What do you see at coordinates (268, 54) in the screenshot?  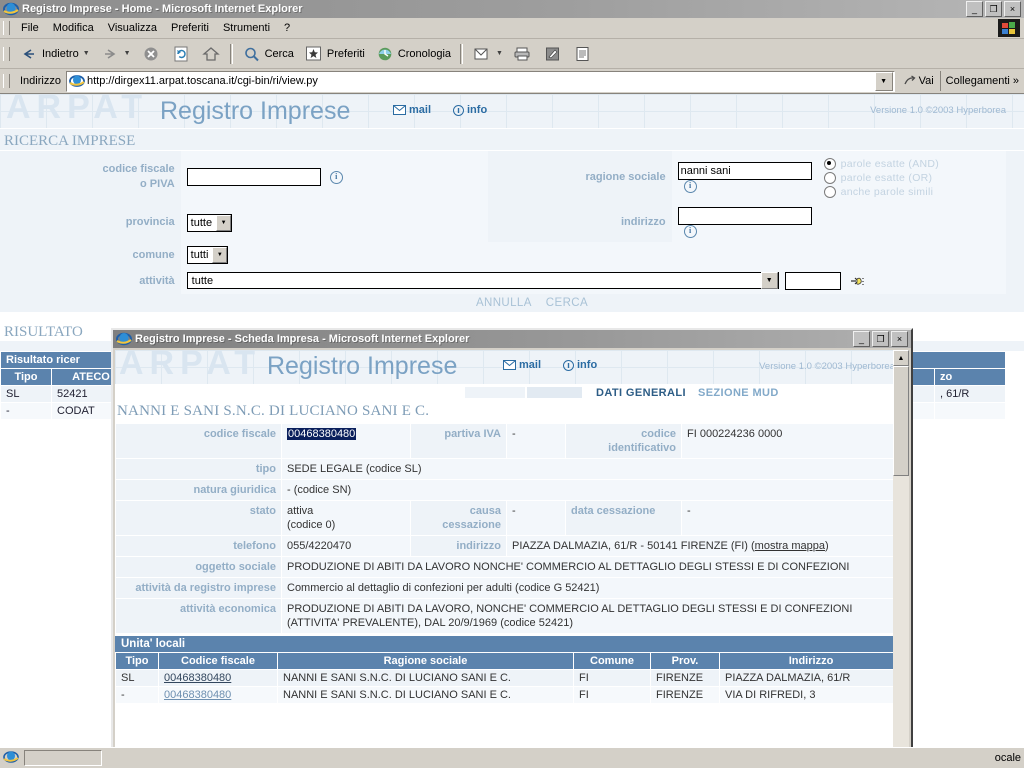 I see `search-button: Cerca` at bounding box center [268, 54].